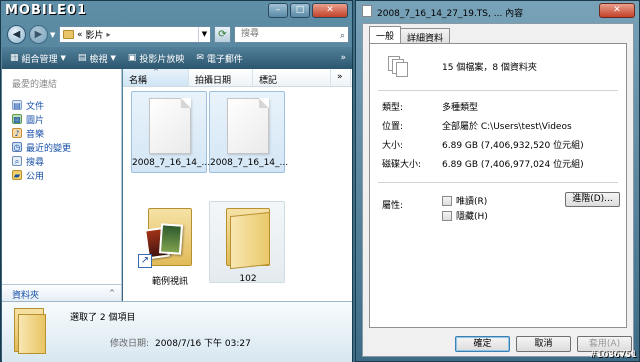 The width and height of the screenshot is (640, 362). Describe the element at coordinates (204, 34) in the screenshot. I see `address-dropdown-icon: ▼` at that location.